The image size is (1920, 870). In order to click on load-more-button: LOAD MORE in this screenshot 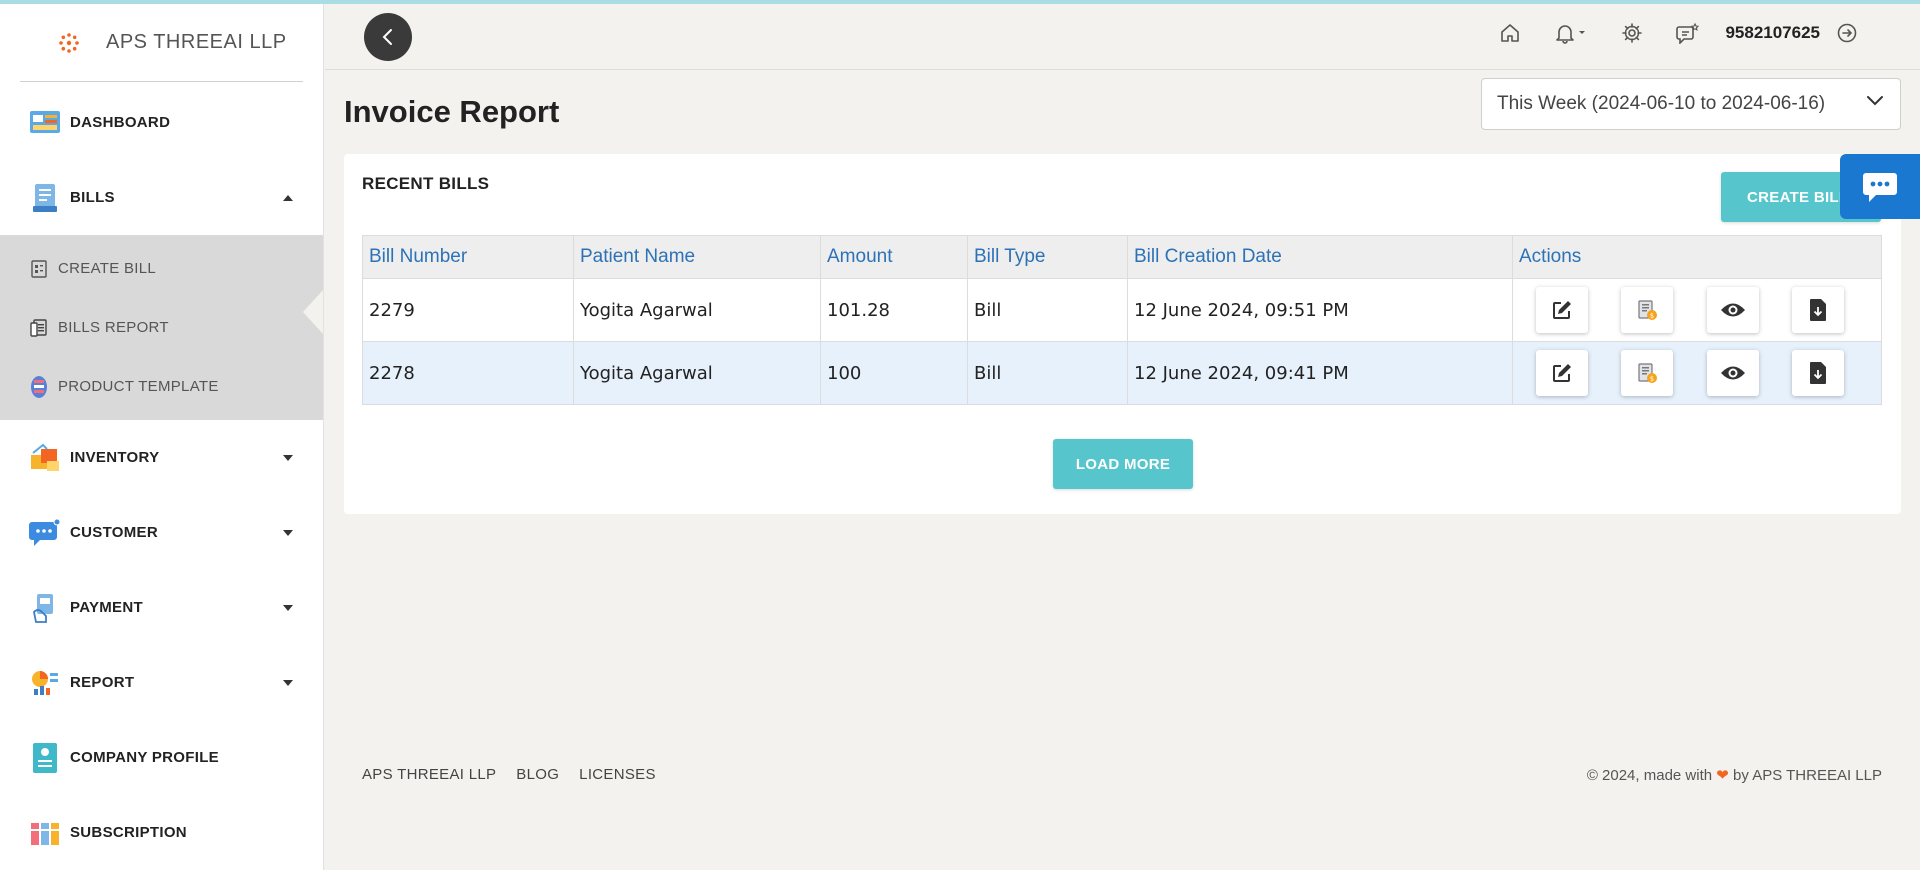, I will do `click(1123, 464)`.